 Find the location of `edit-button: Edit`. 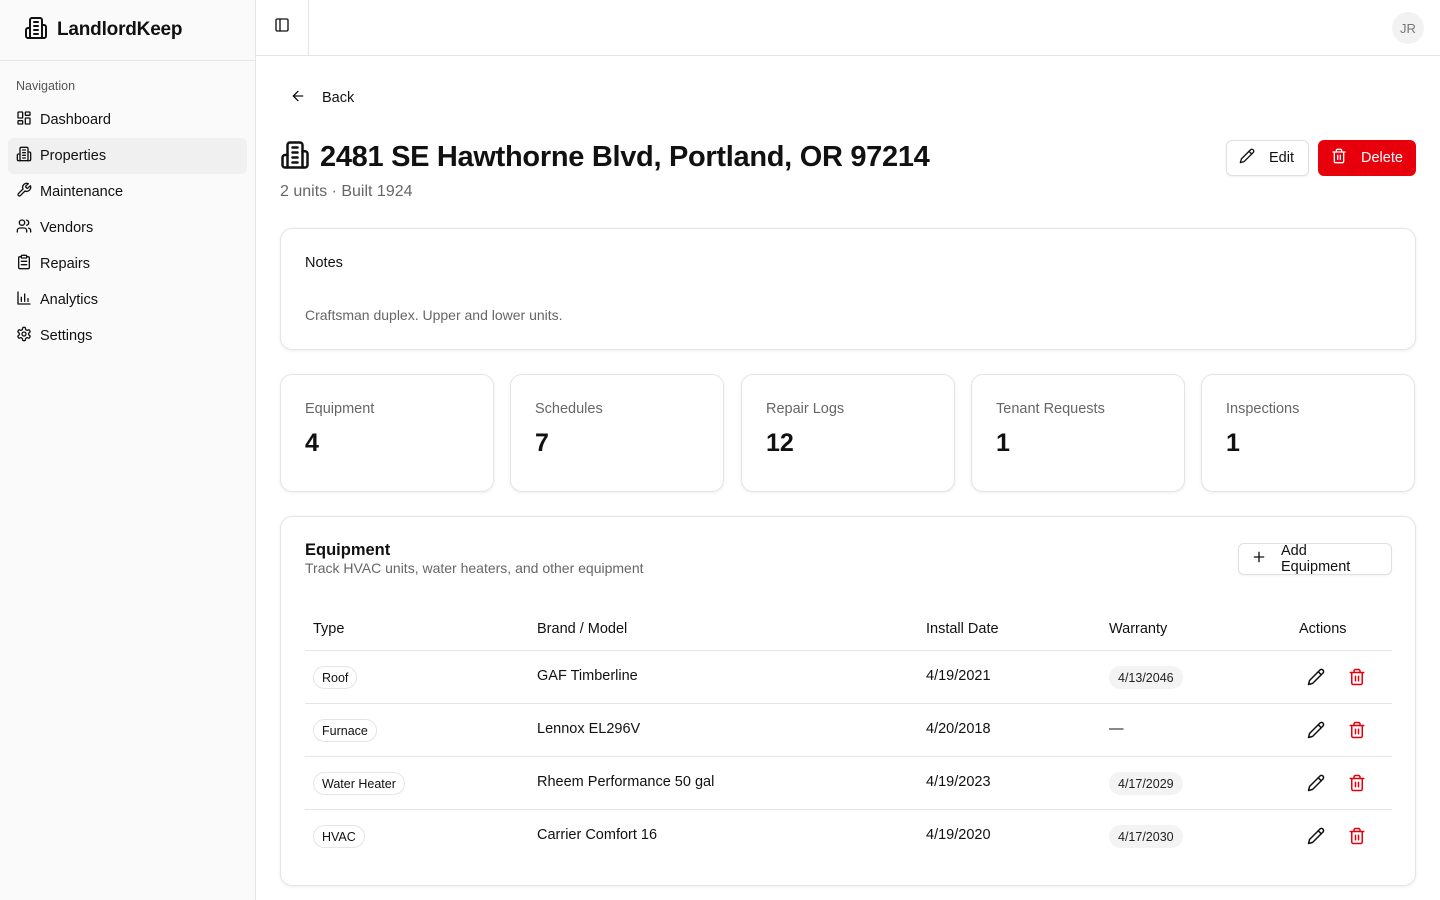

edit-button: Edit is located at coordinates (1267, 158).